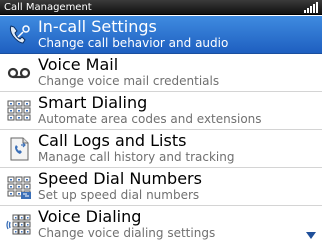 The image size is (322, 242). What do you see at coordinates (311, 235) in the screenshot?
I see `scroll-down-arrow-icon` at bounding box center [311, 235].